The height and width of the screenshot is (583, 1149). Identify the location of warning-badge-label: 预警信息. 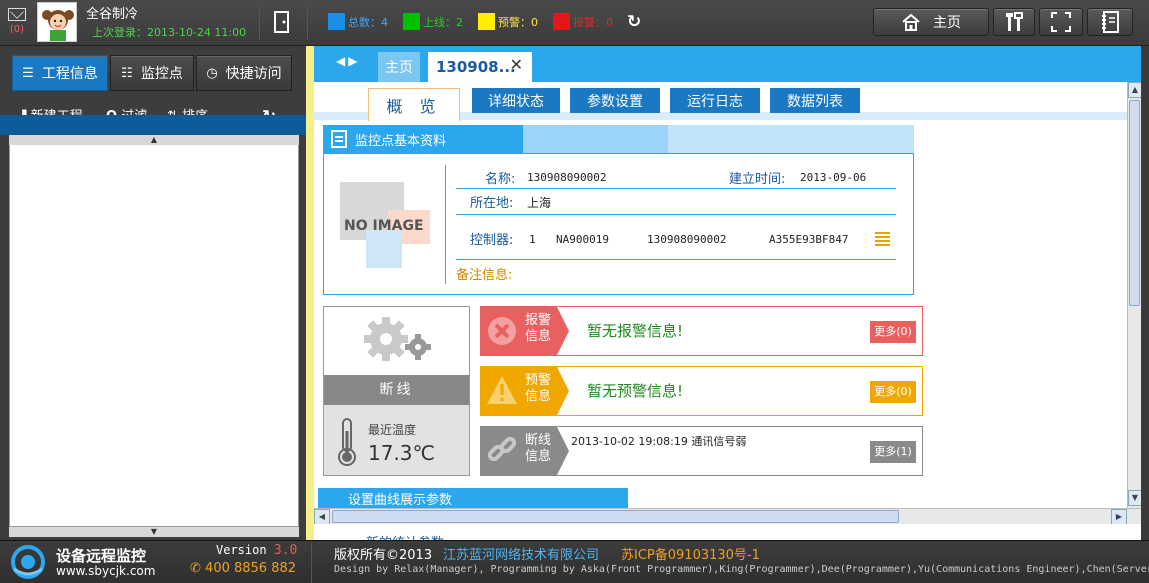
(538, 388).